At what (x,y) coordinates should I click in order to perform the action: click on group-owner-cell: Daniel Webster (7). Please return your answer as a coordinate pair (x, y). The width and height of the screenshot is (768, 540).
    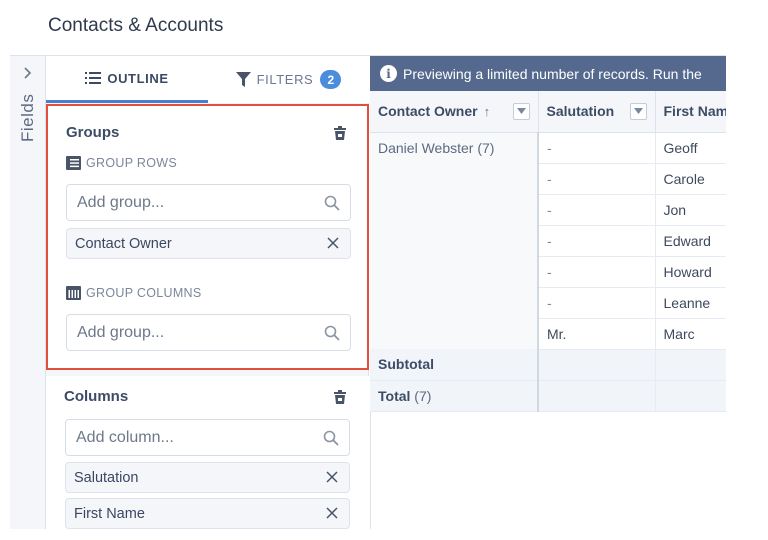
    Looking at the image, I should click on (454, 240).